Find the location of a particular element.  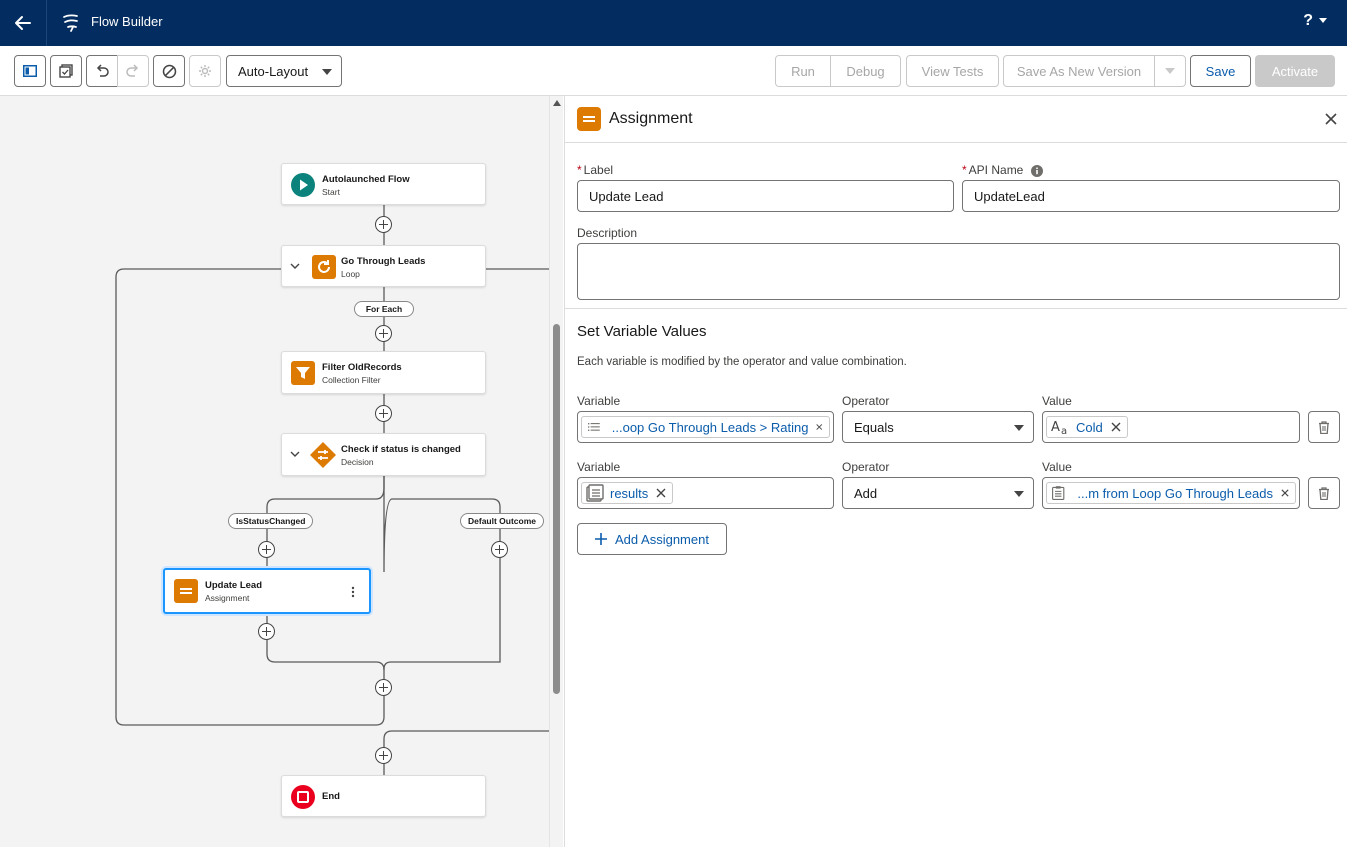

text-type-icon: Aa is located at coordinates (1059, 427).